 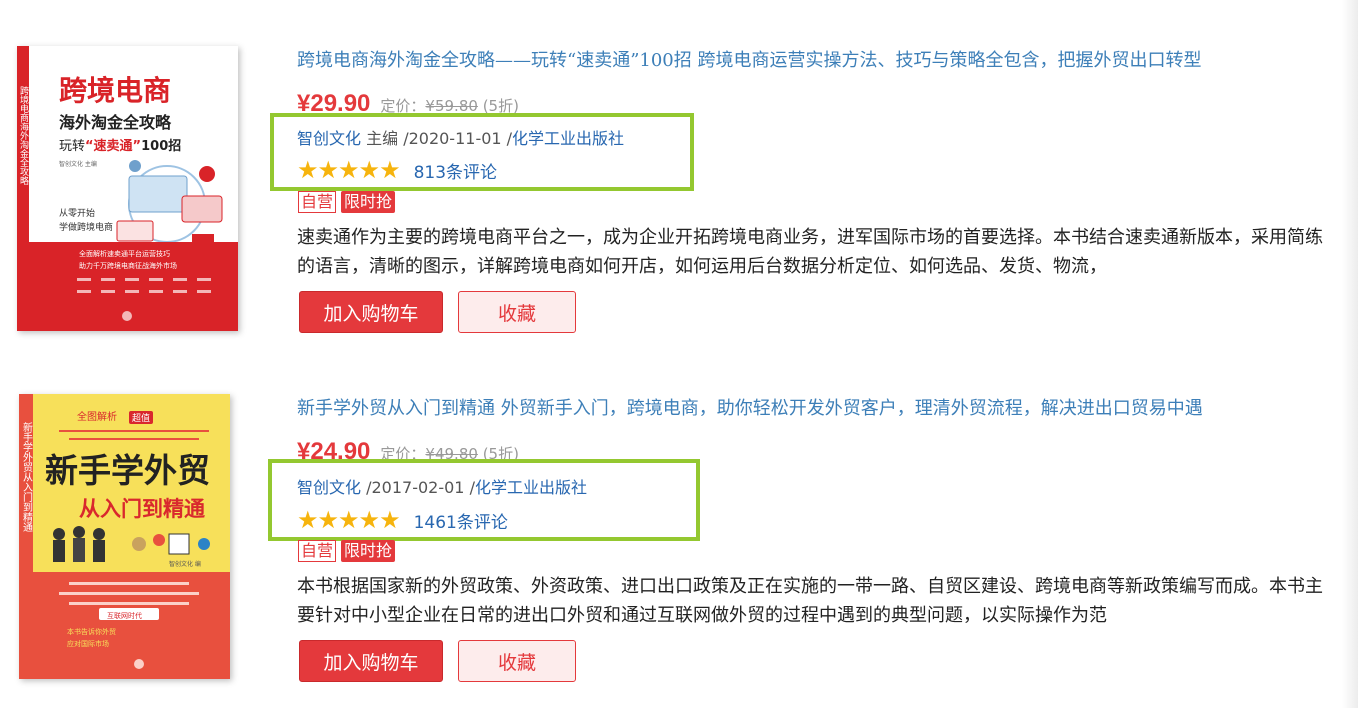 I want to click on publish-date: /2017-02-01 /, so click(x=418, y=487).